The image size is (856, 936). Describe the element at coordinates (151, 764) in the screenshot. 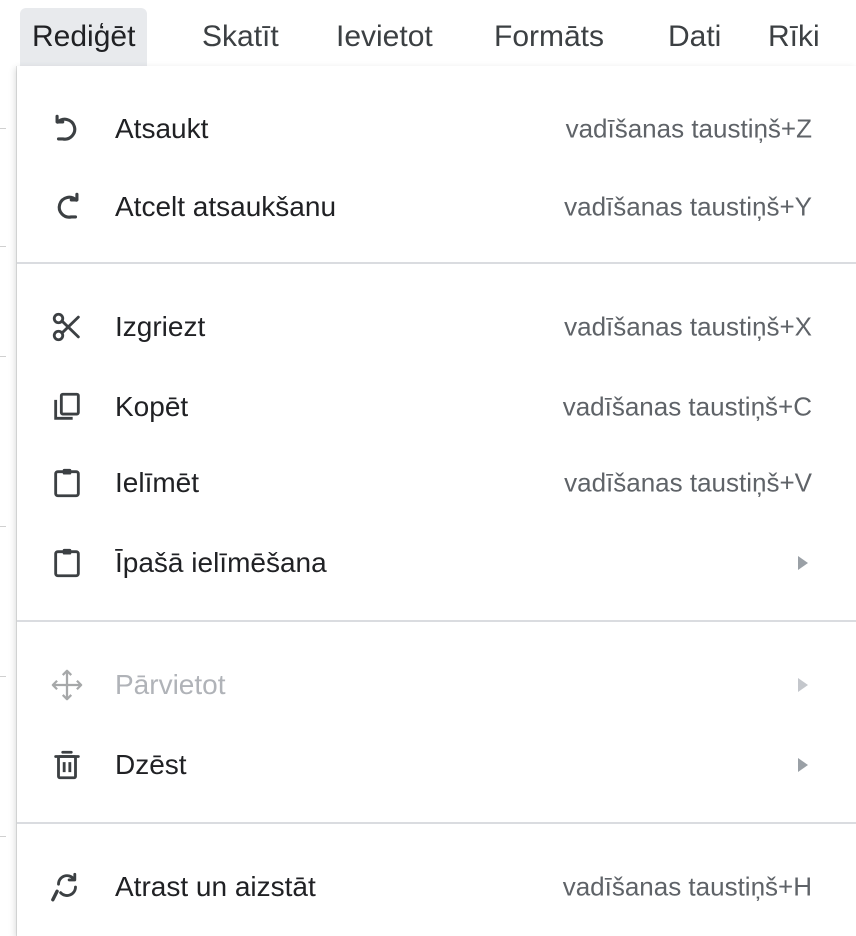

I see `menu-item-label: Dzēst` at that location.